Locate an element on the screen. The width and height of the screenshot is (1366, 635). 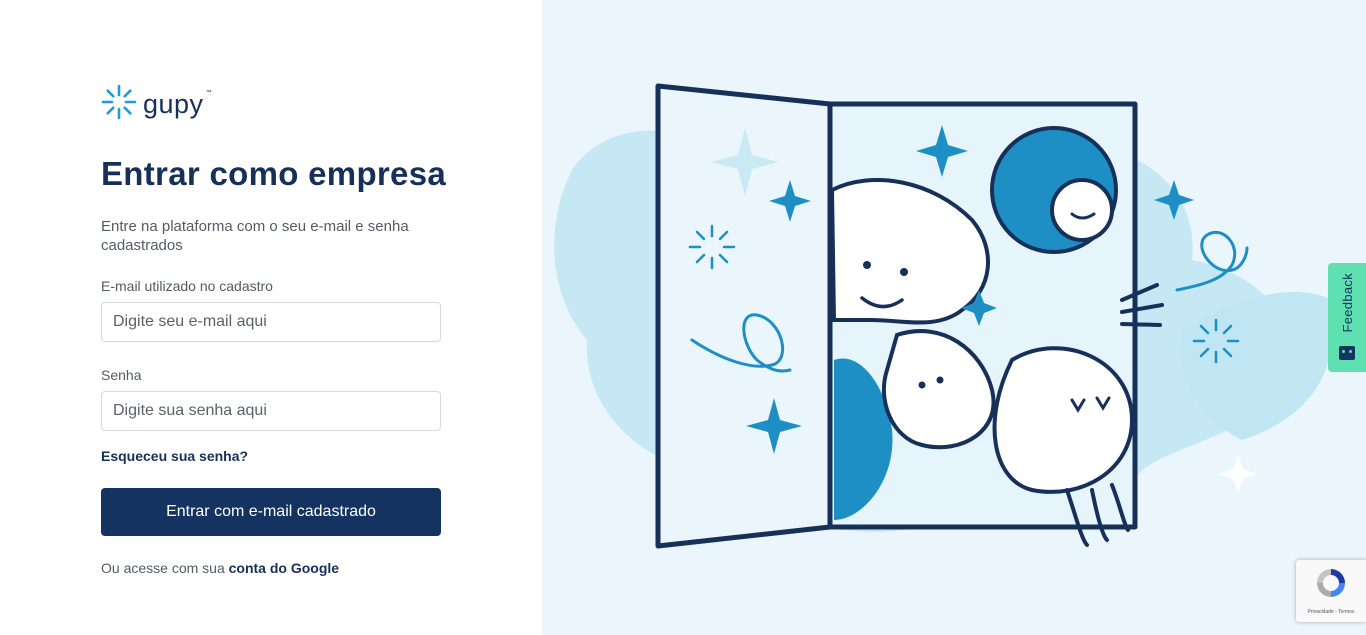
chat-smile-icon is located at coordinates (1347, 353).